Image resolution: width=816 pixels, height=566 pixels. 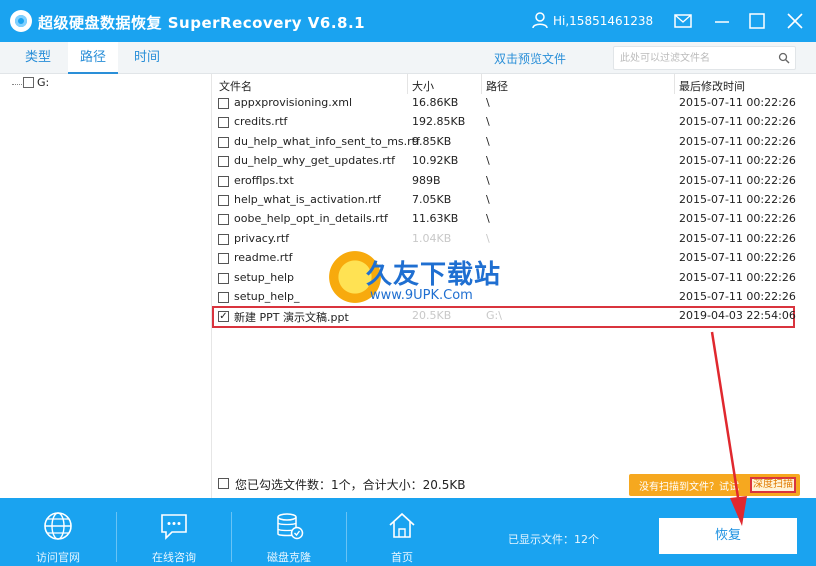 What do you see at coordinates (712, 86) in the screenshot?
I see `header-modified-time: 最后修改时间` at bounding box center [712, 86].